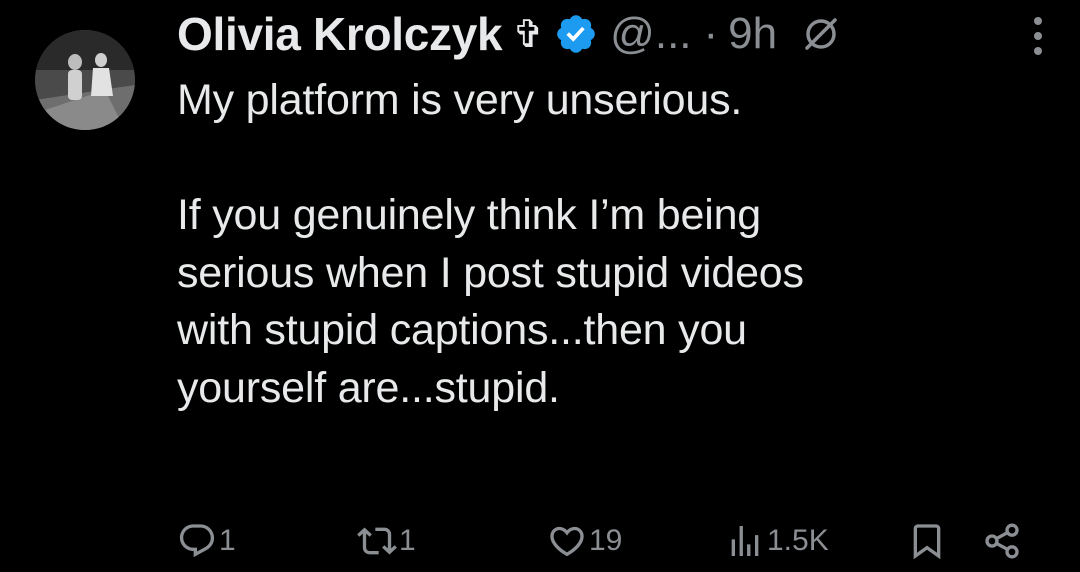 The height and width of the screenshot is (572, 1080). Describe the element at coordinates (377, 541) in the screenshot. I see `repost-icon` at that location.